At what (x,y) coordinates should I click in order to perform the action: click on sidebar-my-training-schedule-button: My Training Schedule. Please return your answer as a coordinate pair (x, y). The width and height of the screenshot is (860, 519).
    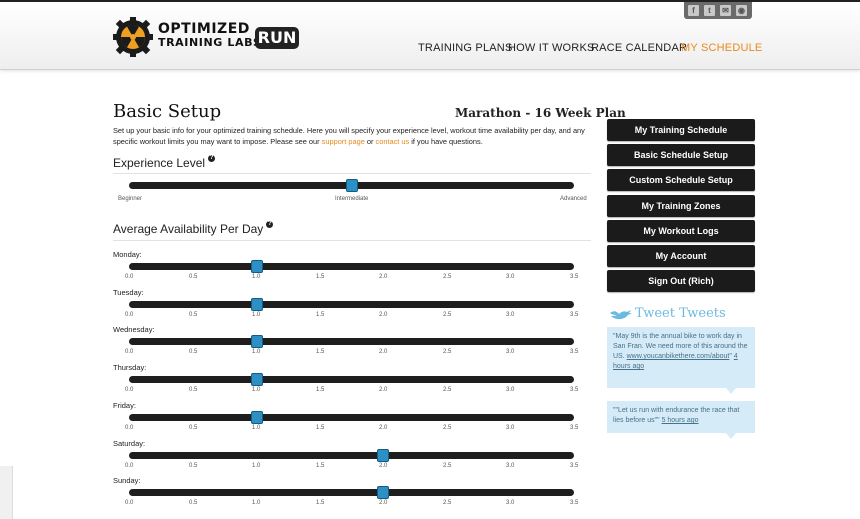
    Looking at the image, I should click on (681, 130).